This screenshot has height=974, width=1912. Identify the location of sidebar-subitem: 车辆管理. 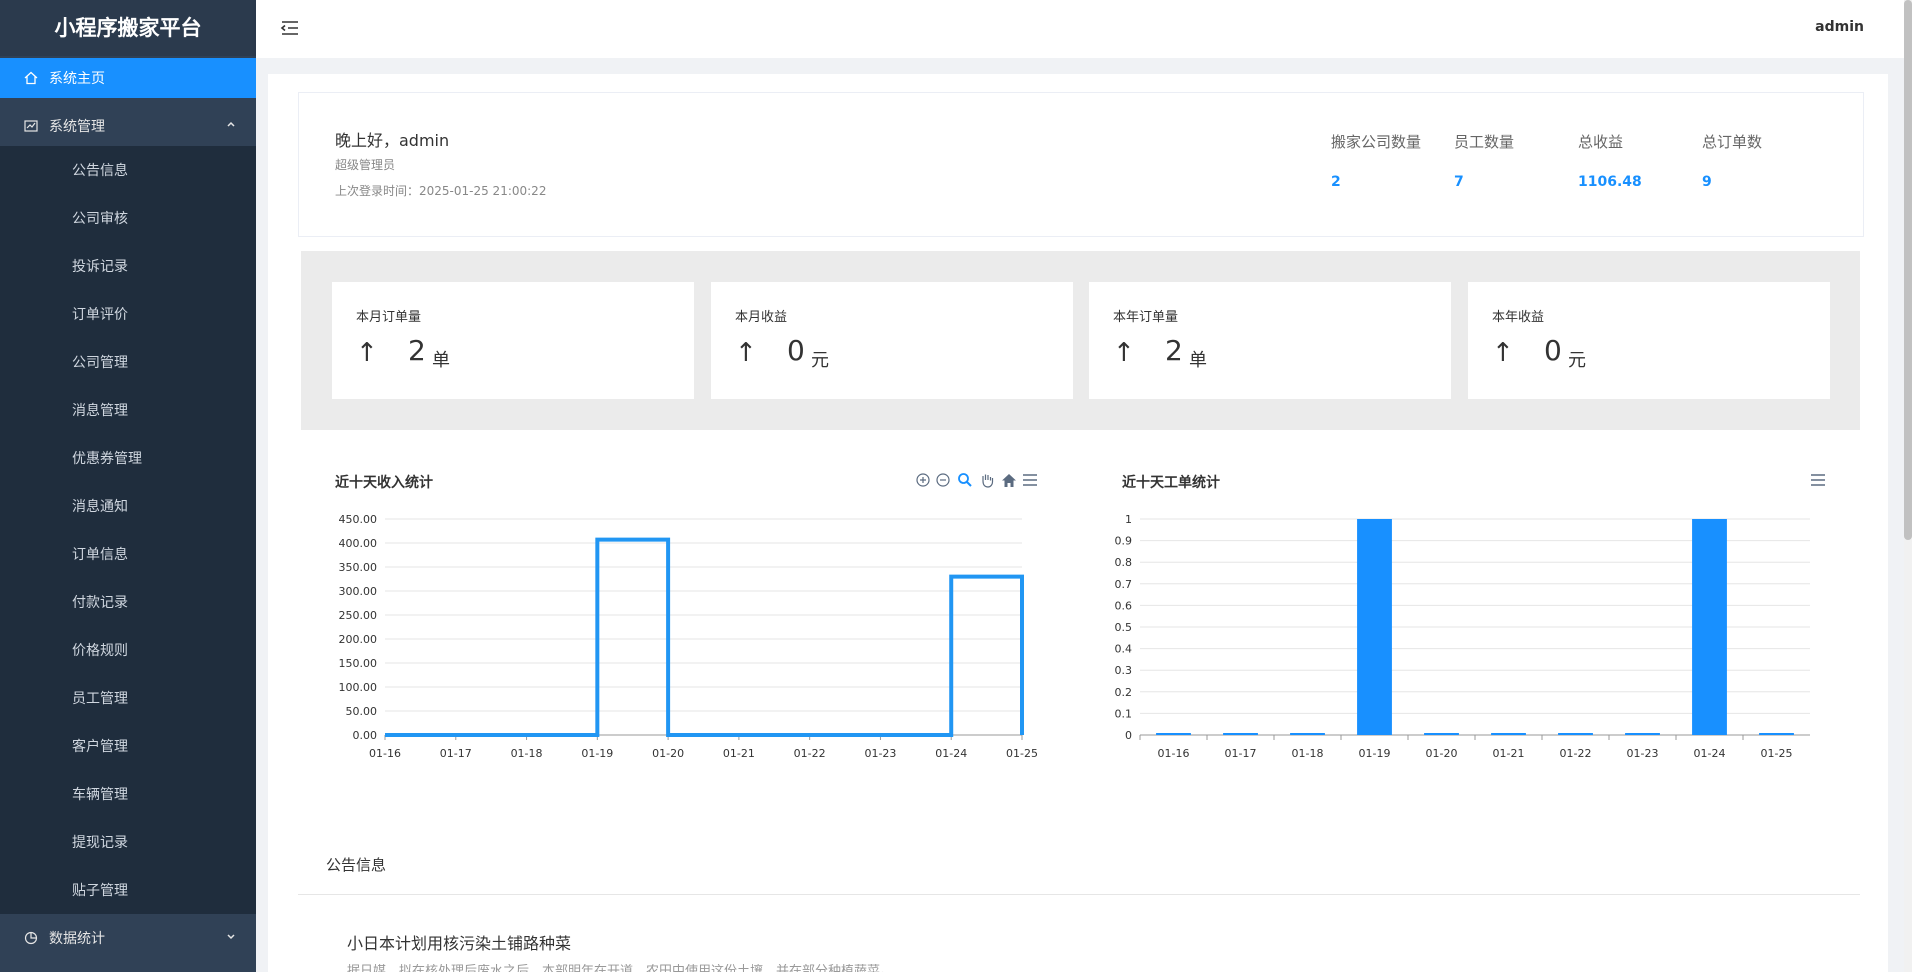
(128, 794).